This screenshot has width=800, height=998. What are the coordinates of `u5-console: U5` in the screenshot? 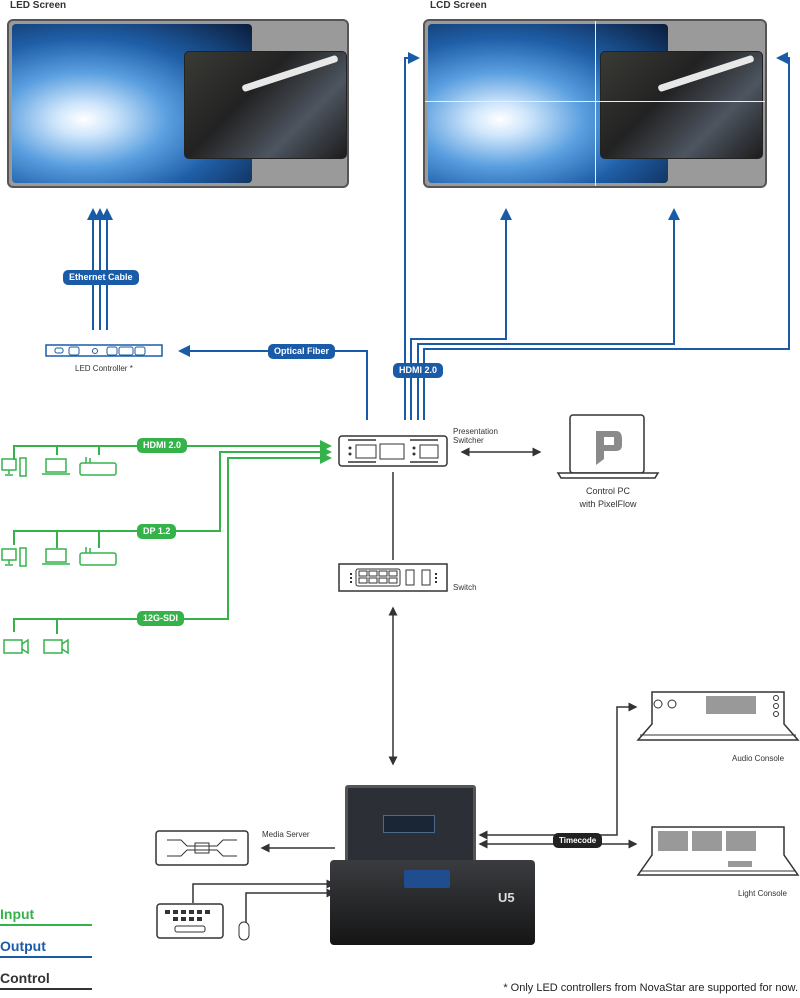 It's located at (432, 902).